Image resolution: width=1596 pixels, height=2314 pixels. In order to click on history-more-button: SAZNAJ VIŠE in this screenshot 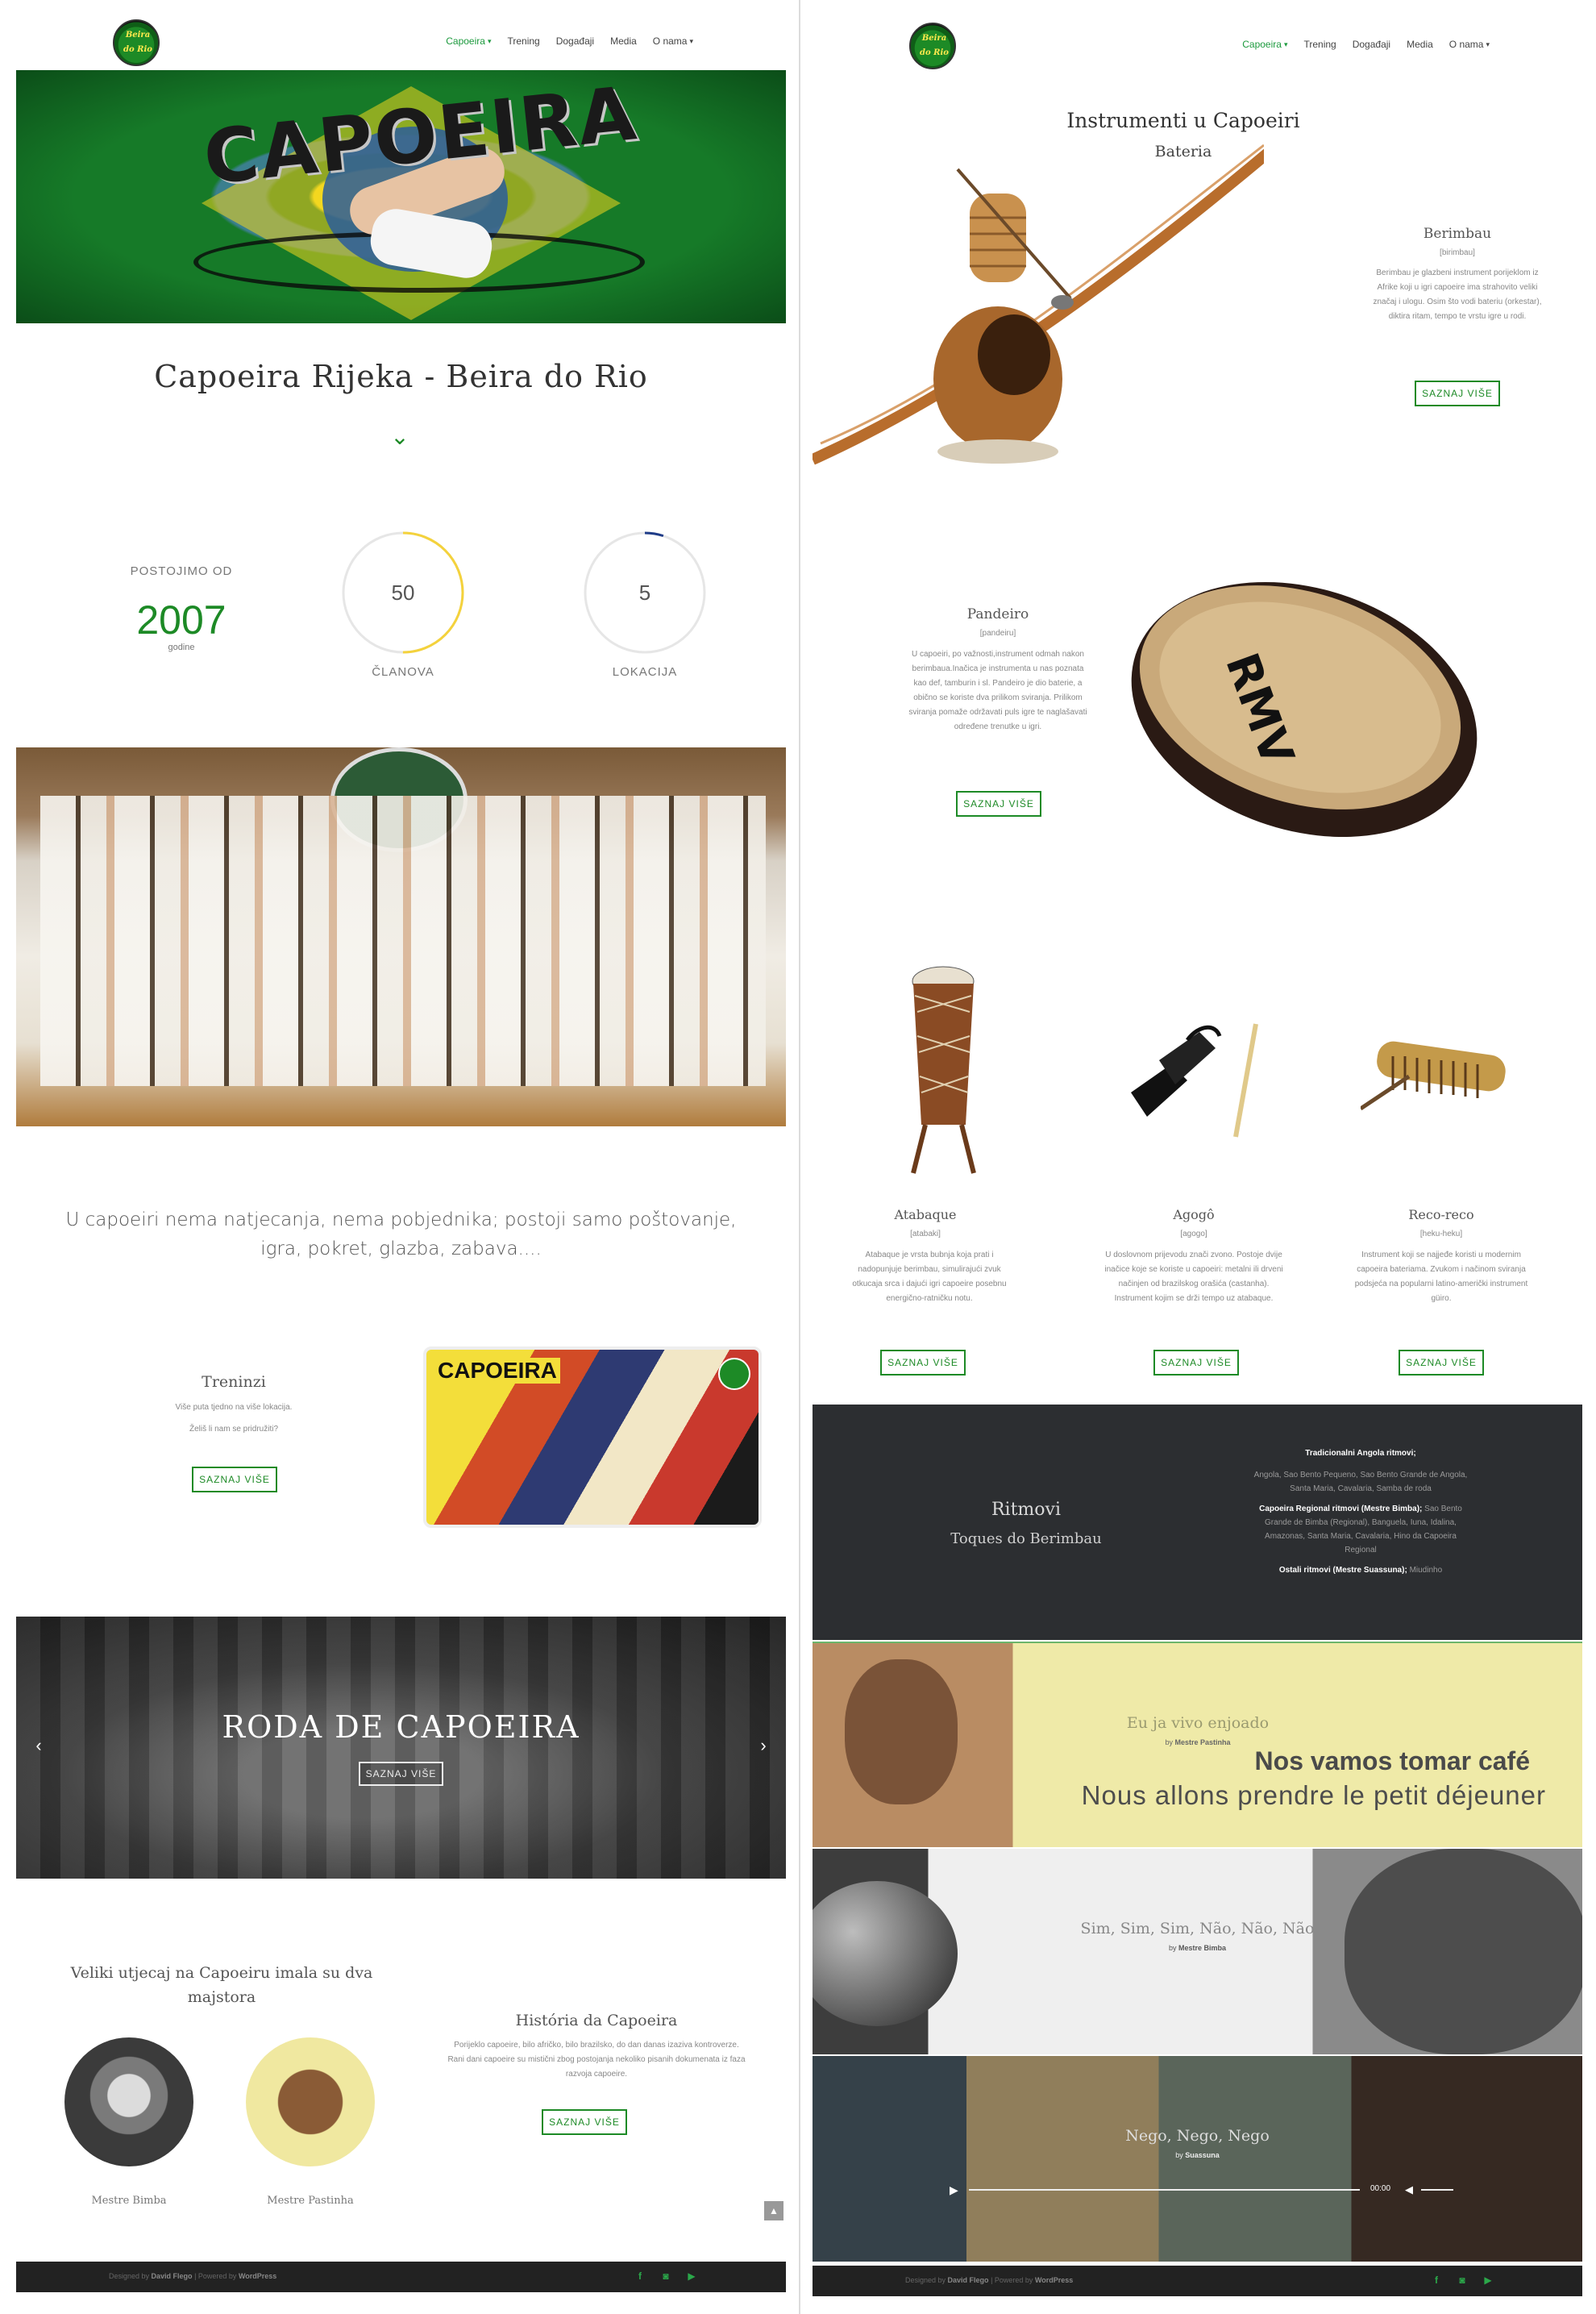, I will do `click(584, 2122)`.